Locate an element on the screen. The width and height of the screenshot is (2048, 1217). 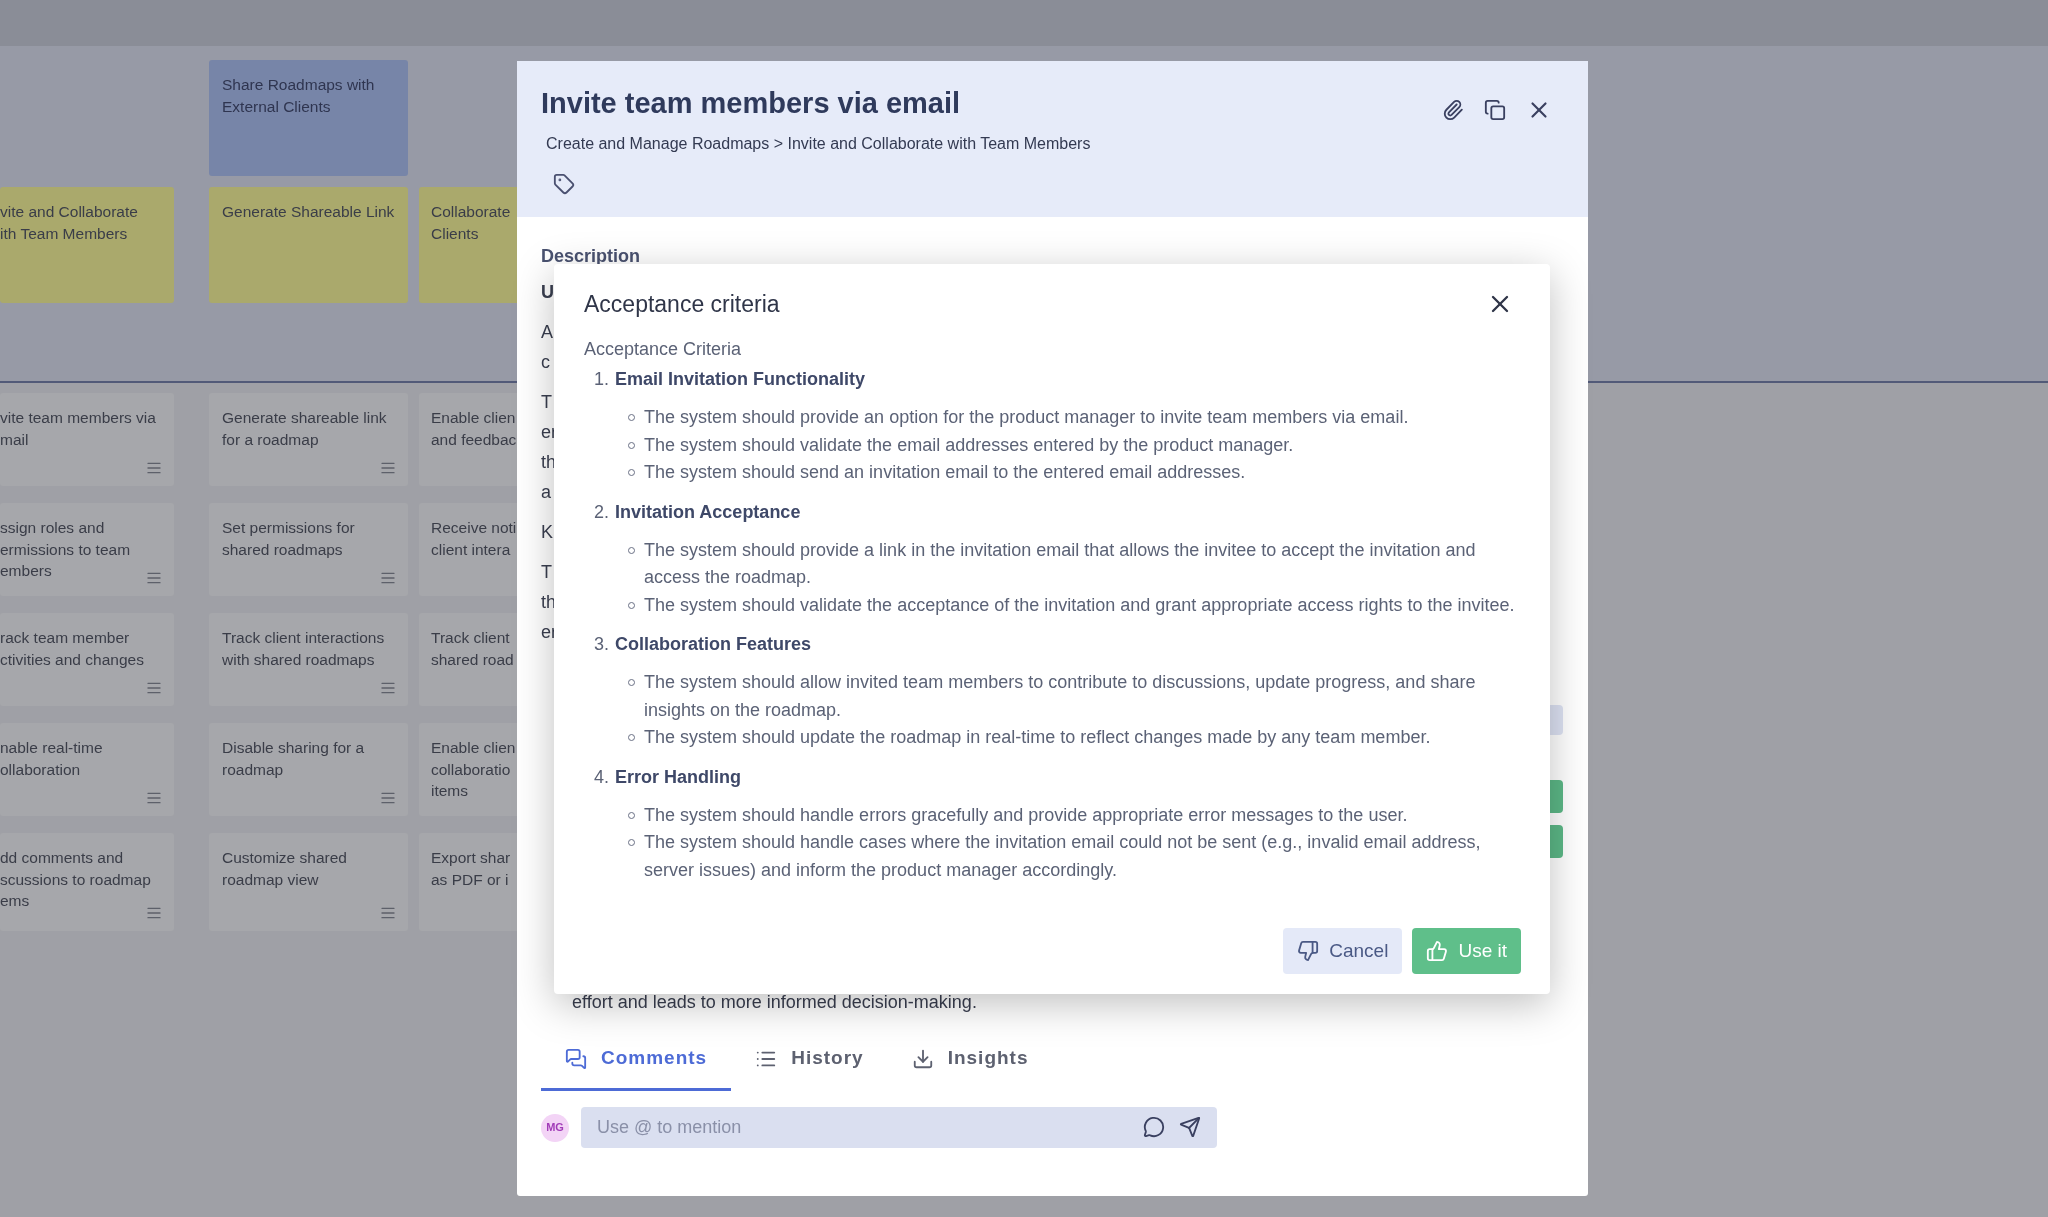
section-heading: Email Invitation Functionality is located at coordinates (740, 379).